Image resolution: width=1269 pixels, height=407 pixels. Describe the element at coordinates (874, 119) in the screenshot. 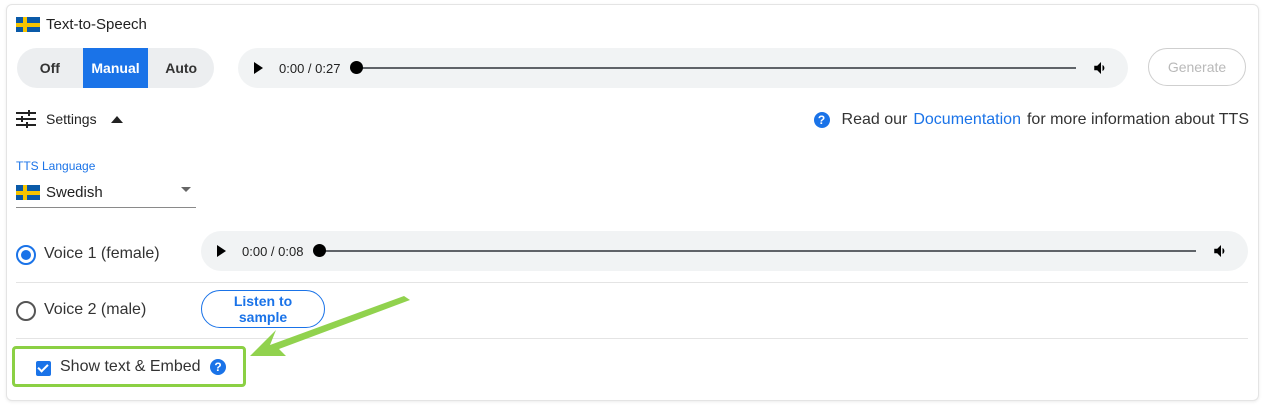

I see `docs-prefix: Read our` at that location.